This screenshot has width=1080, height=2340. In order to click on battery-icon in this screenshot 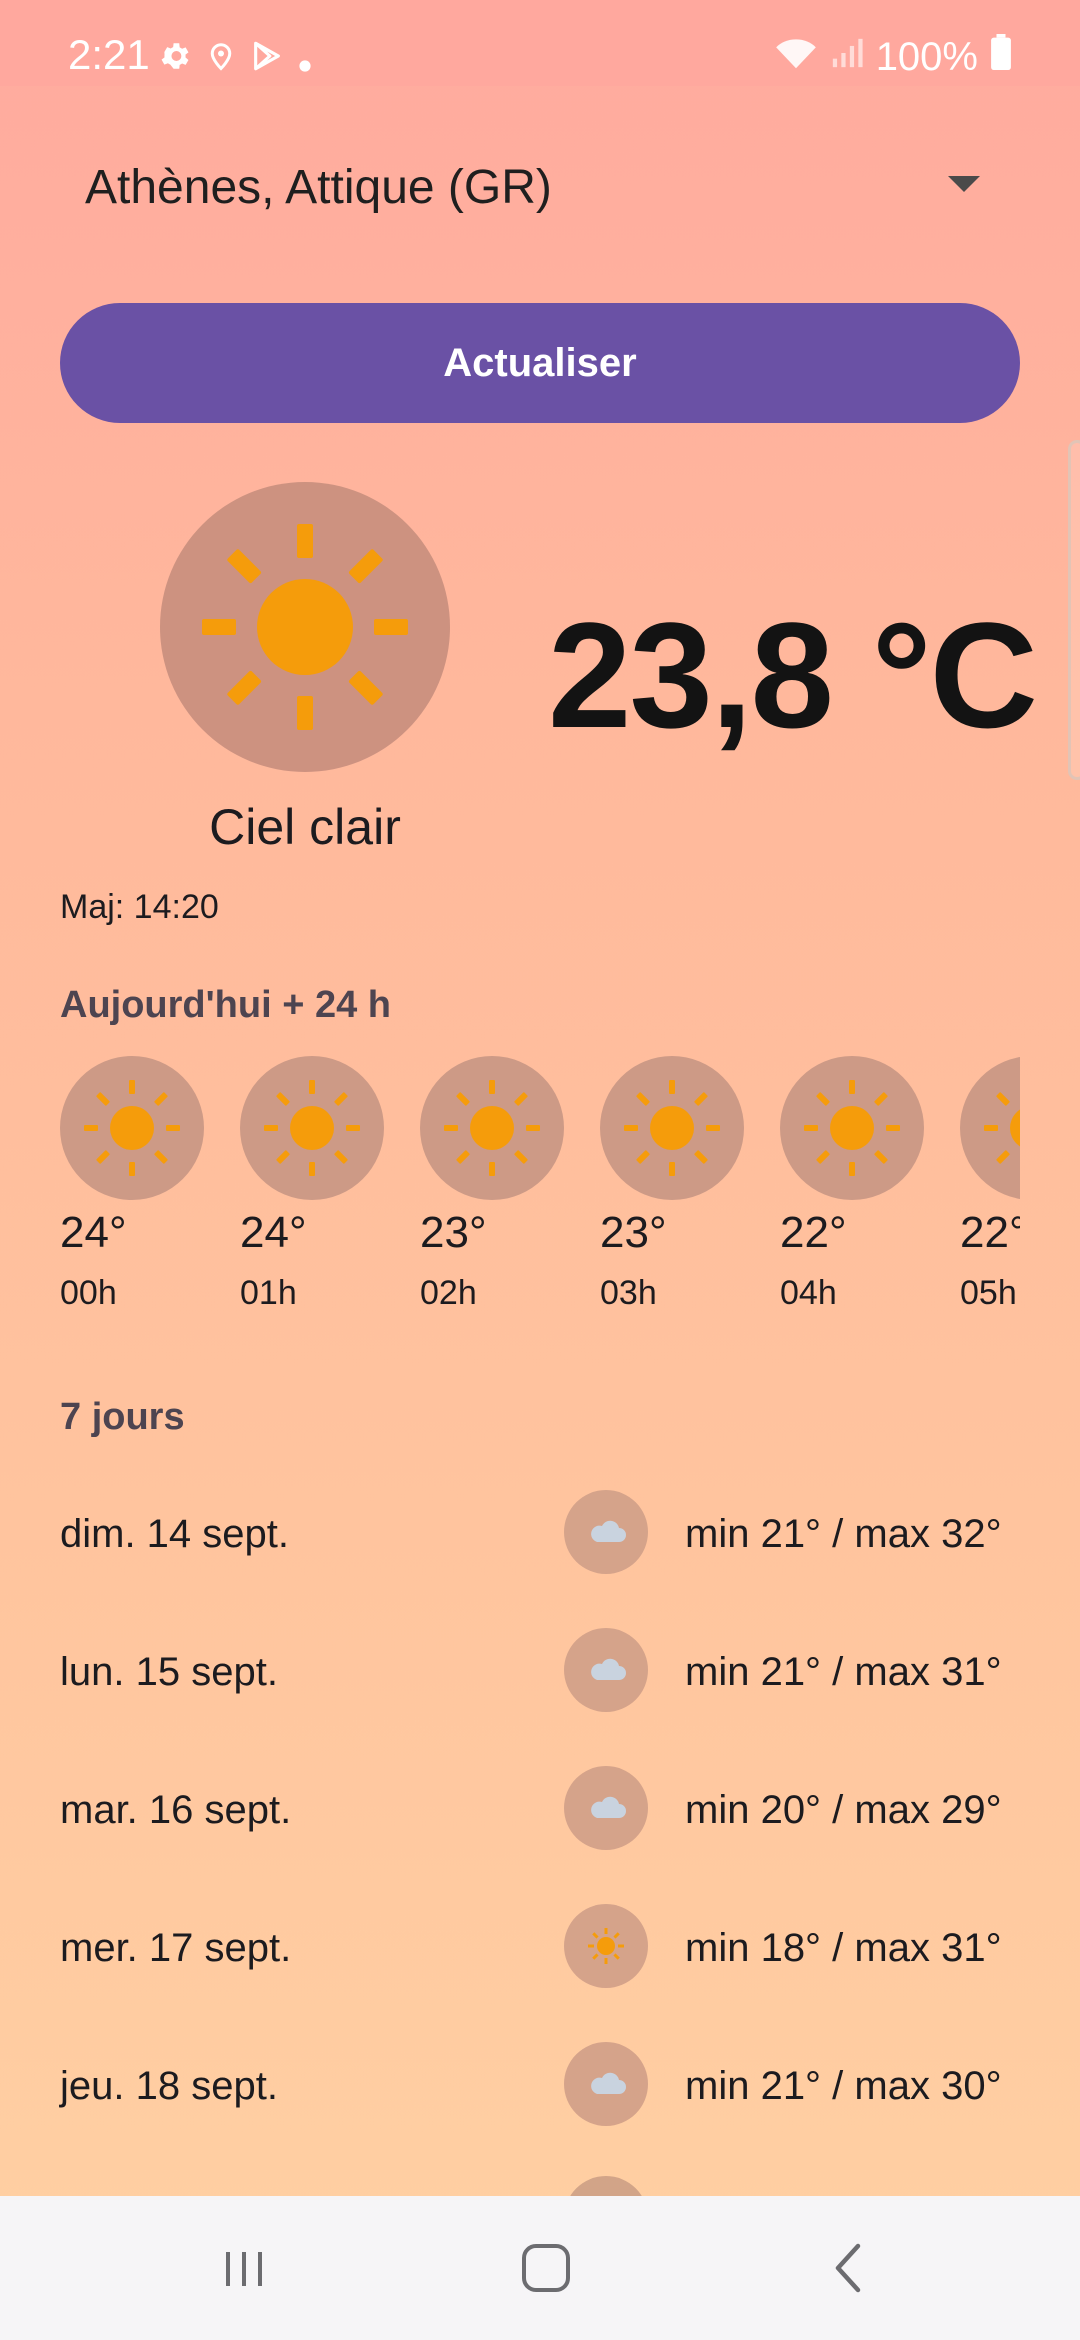, I will do `click(1001, 57)`.